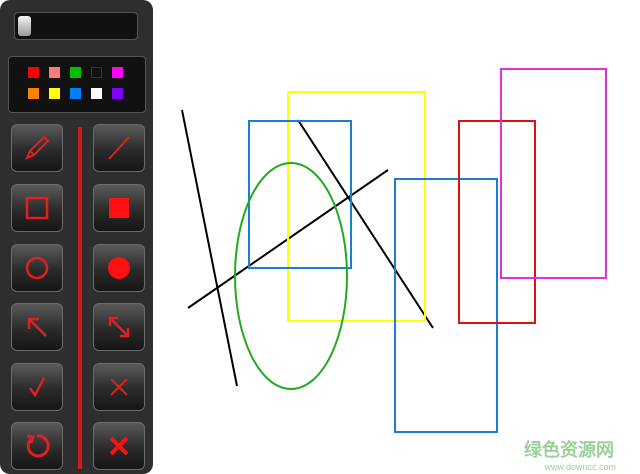 The height and width of the screenshot is (474, 640). What do you see at coordinates (553, 173) in the screenshot?
I see `magenta-rectangle` at bounding box center [553, 173].